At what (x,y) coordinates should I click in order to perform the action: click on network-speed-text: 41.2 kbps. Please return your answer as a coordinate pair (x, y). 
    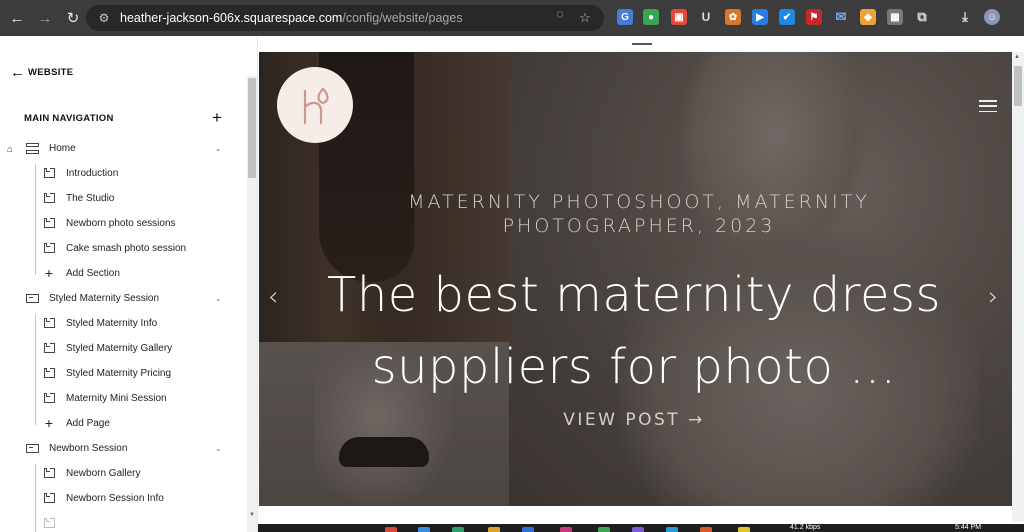
    Looking at the image, I should click on (805, 527).